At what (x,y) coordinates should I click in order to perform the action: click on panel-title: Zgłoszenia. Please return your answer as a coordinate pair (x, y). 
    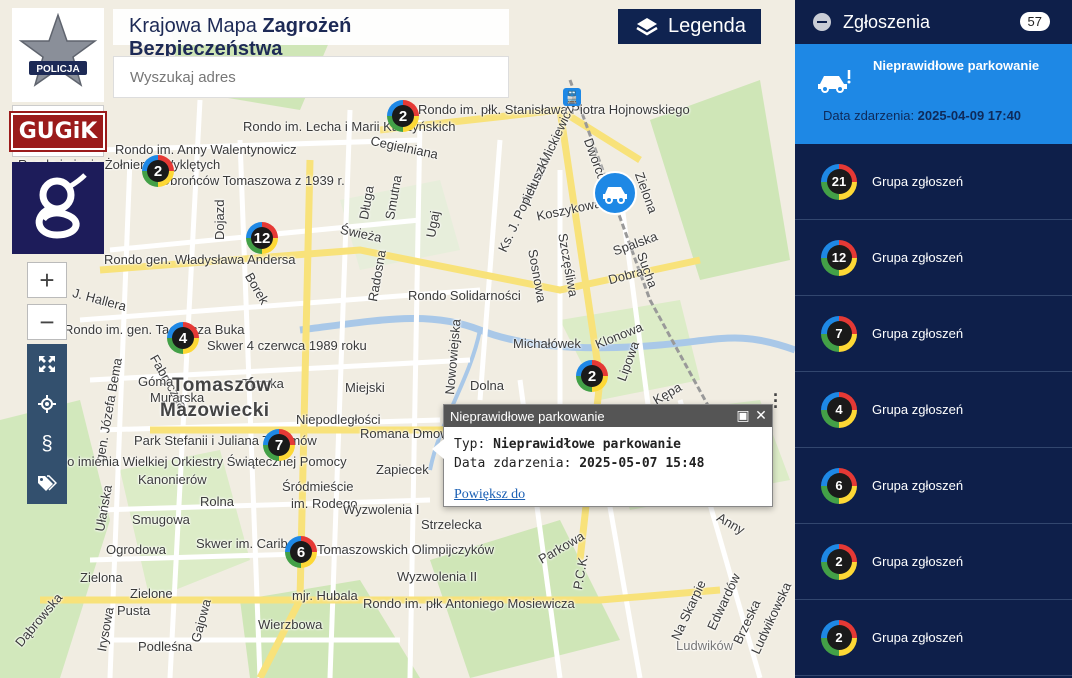
    Looking at the image, I should click on (887, 21).